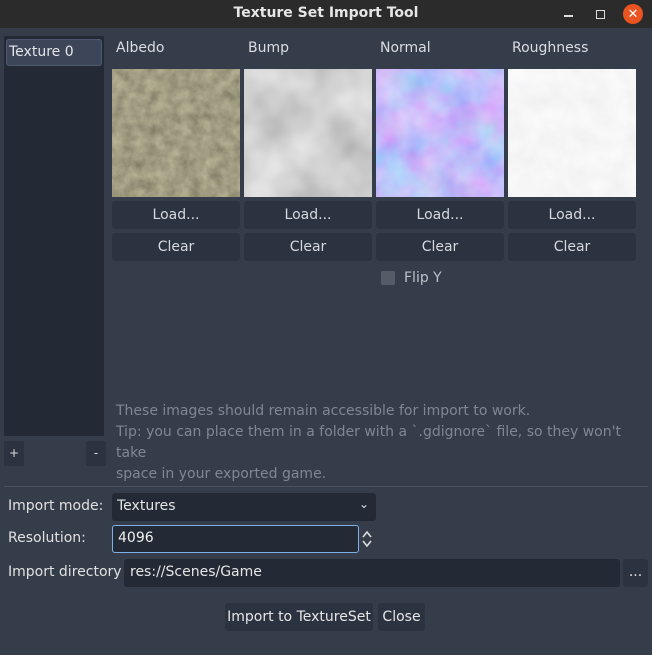 The image size is (652, 655). What do you see at coordinates (572, 247) in the screenshot?
I see `roughness-clear-button: Clear` at bounding box center [572, 247].